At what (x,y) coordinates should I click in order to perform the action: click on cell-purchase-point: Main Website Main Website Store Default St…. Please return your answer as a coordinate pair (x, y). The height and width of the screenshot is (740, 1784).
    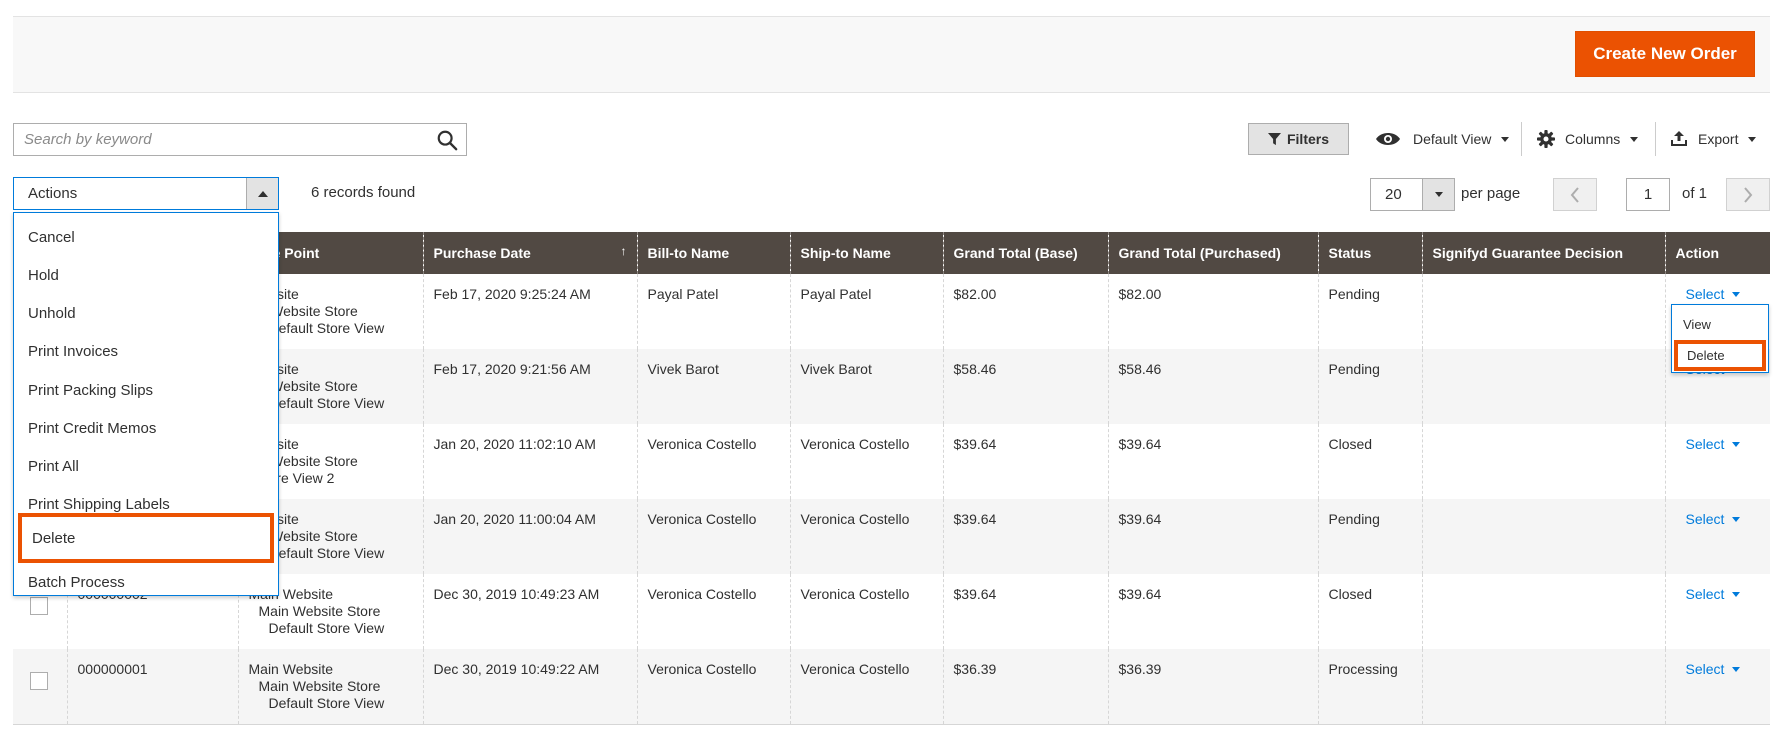
    Looking at the image, I should click on (330, 687).